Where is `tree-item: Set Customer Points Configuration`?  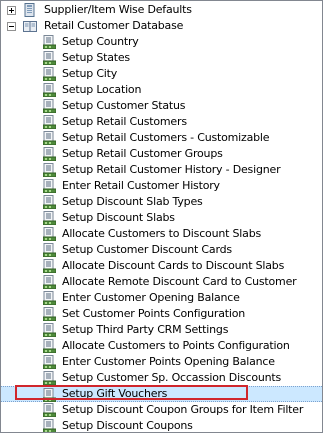
tree-item: Set Customer Points Configuration is located at coordinates (161, 314).